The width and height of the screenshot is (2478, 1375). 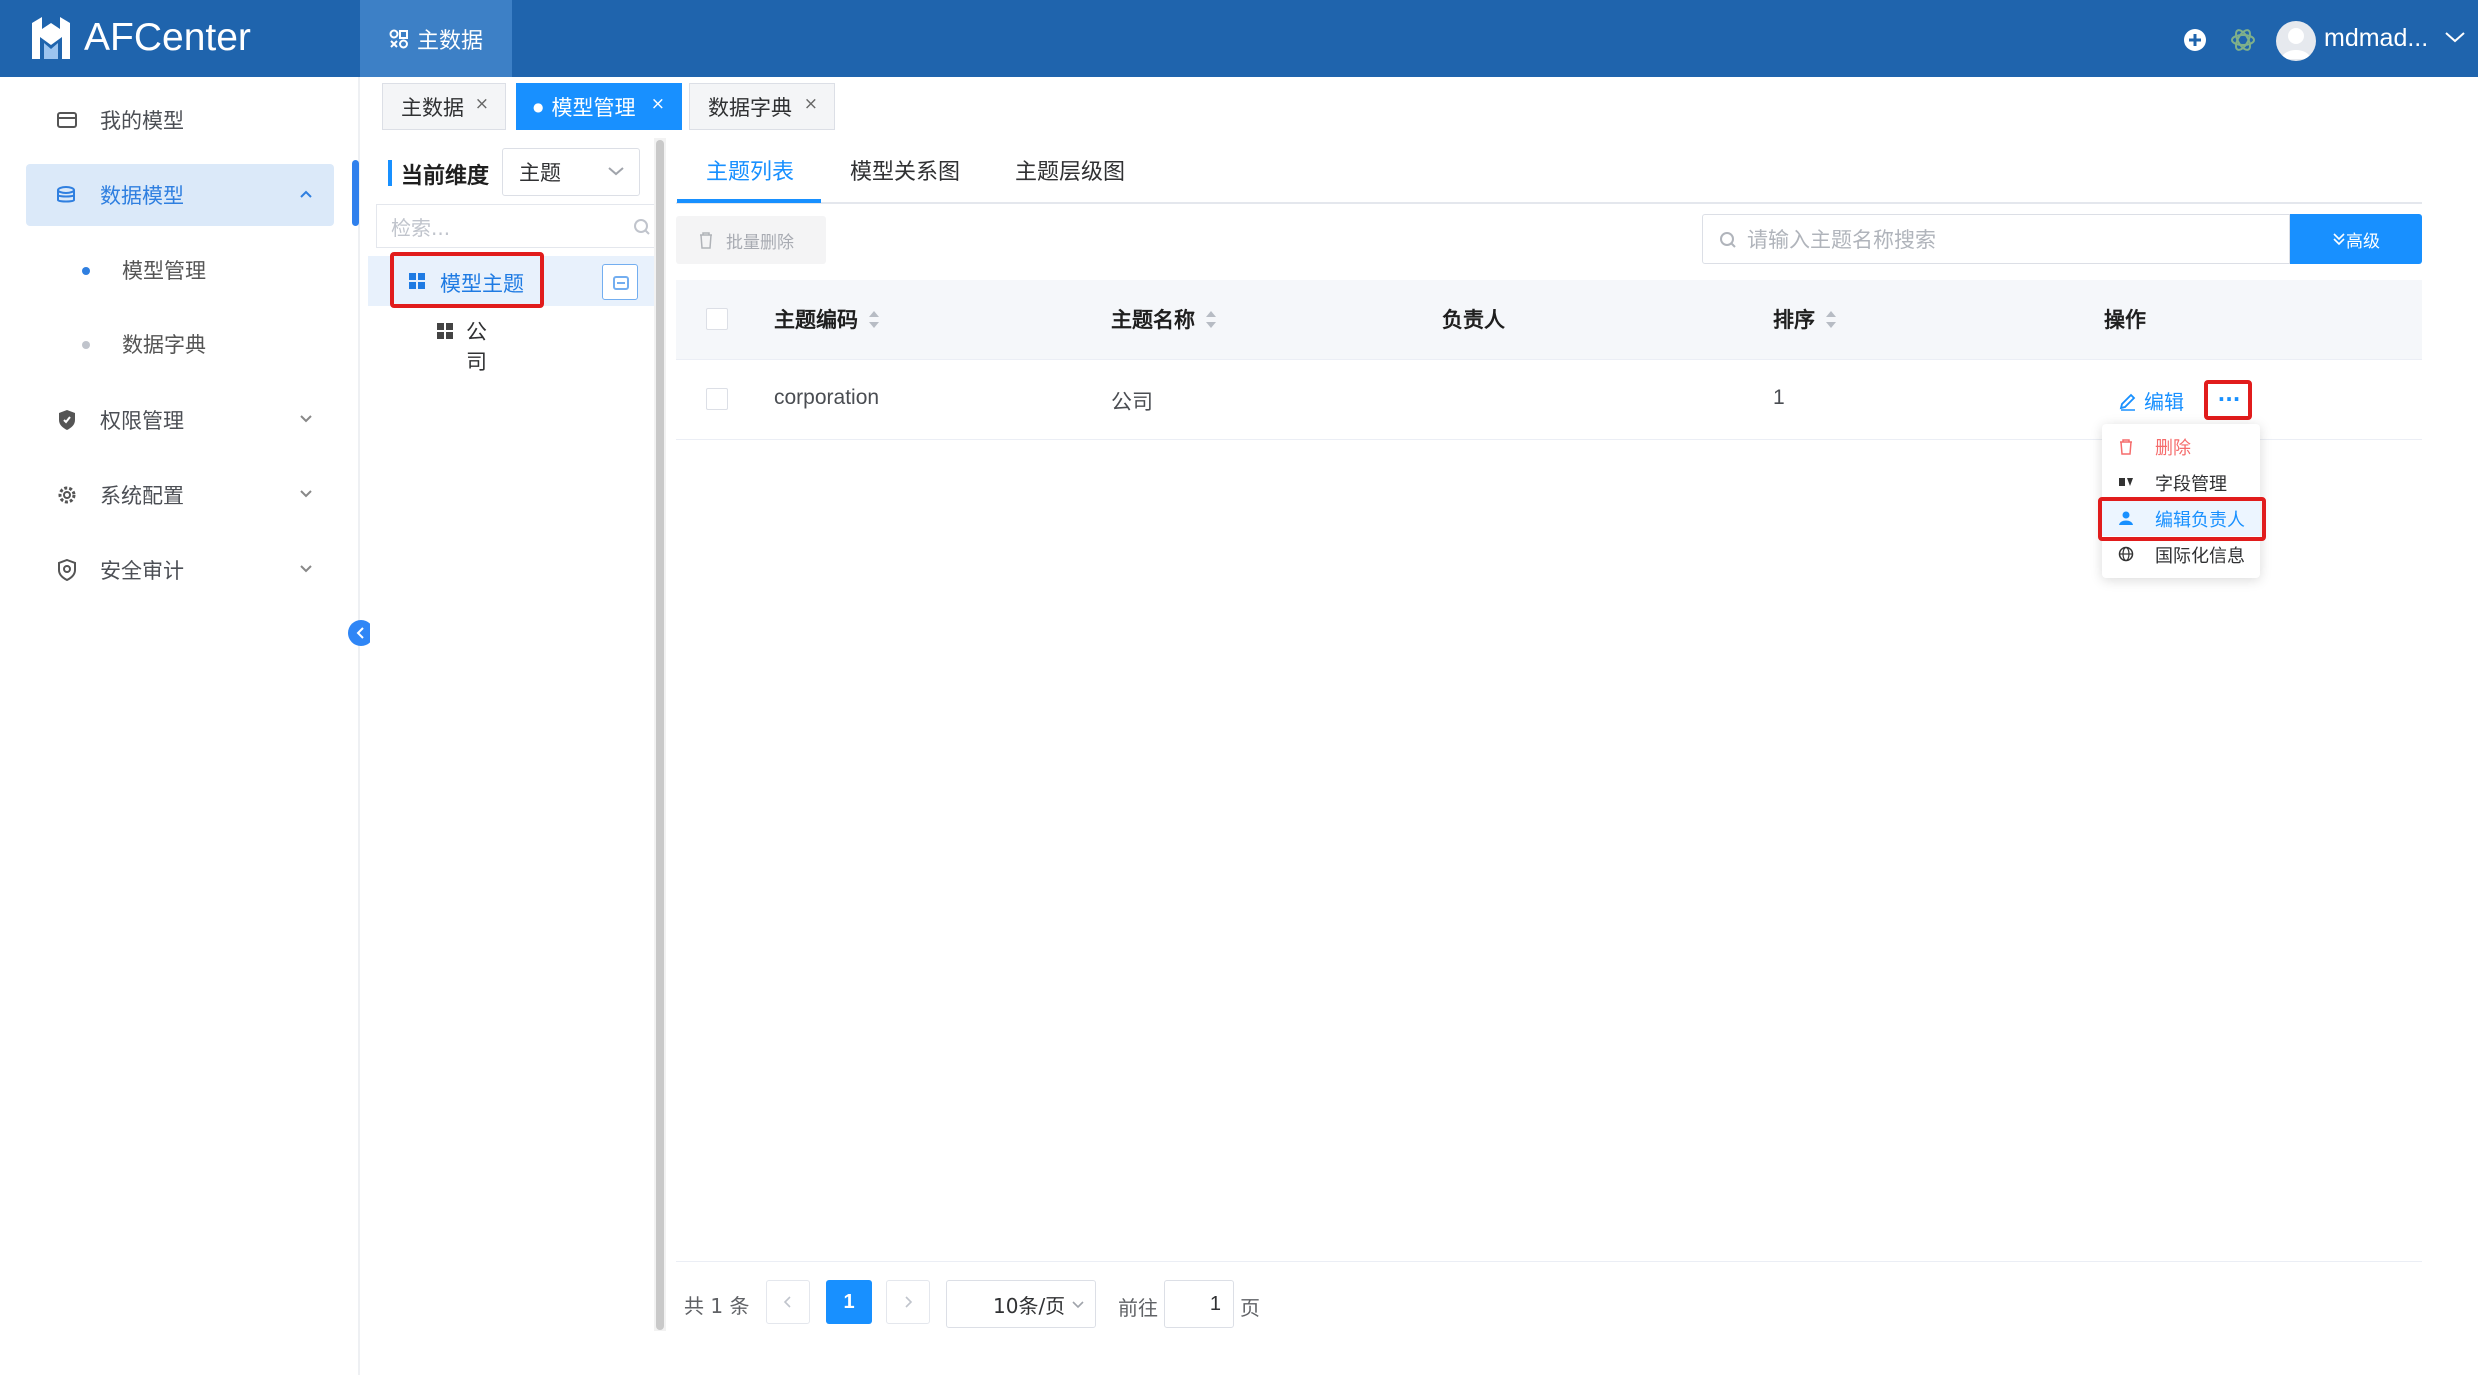 What do you see at coordinates (1070, 170) in the screenshot?
I see `tab-topic-hierarchy: 主题层级图` at bounding box center [1070, 170].